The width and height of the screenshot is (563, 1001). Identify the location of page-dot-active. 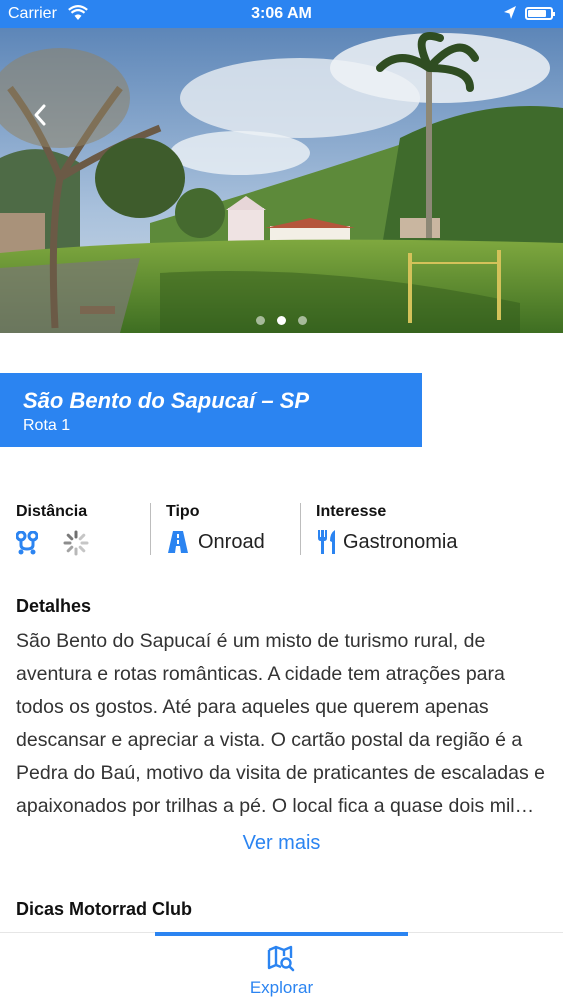
(281, 320).